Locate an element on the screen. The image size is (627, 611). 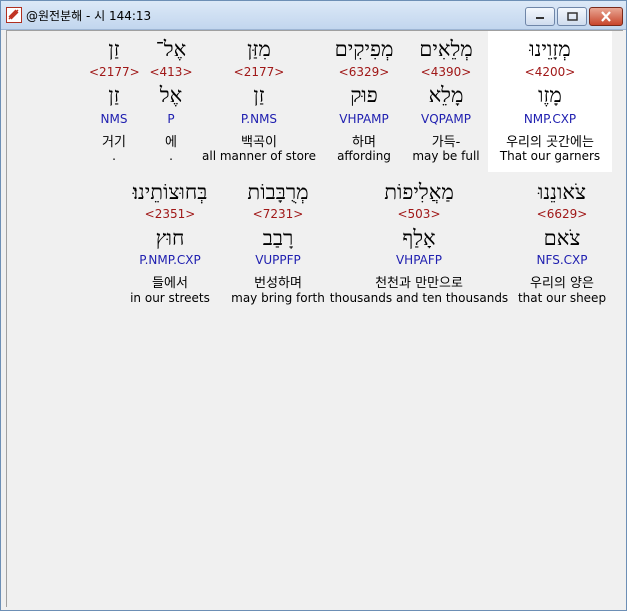
hebrew-word: אֶל־ is located at coordinates (171, 49).